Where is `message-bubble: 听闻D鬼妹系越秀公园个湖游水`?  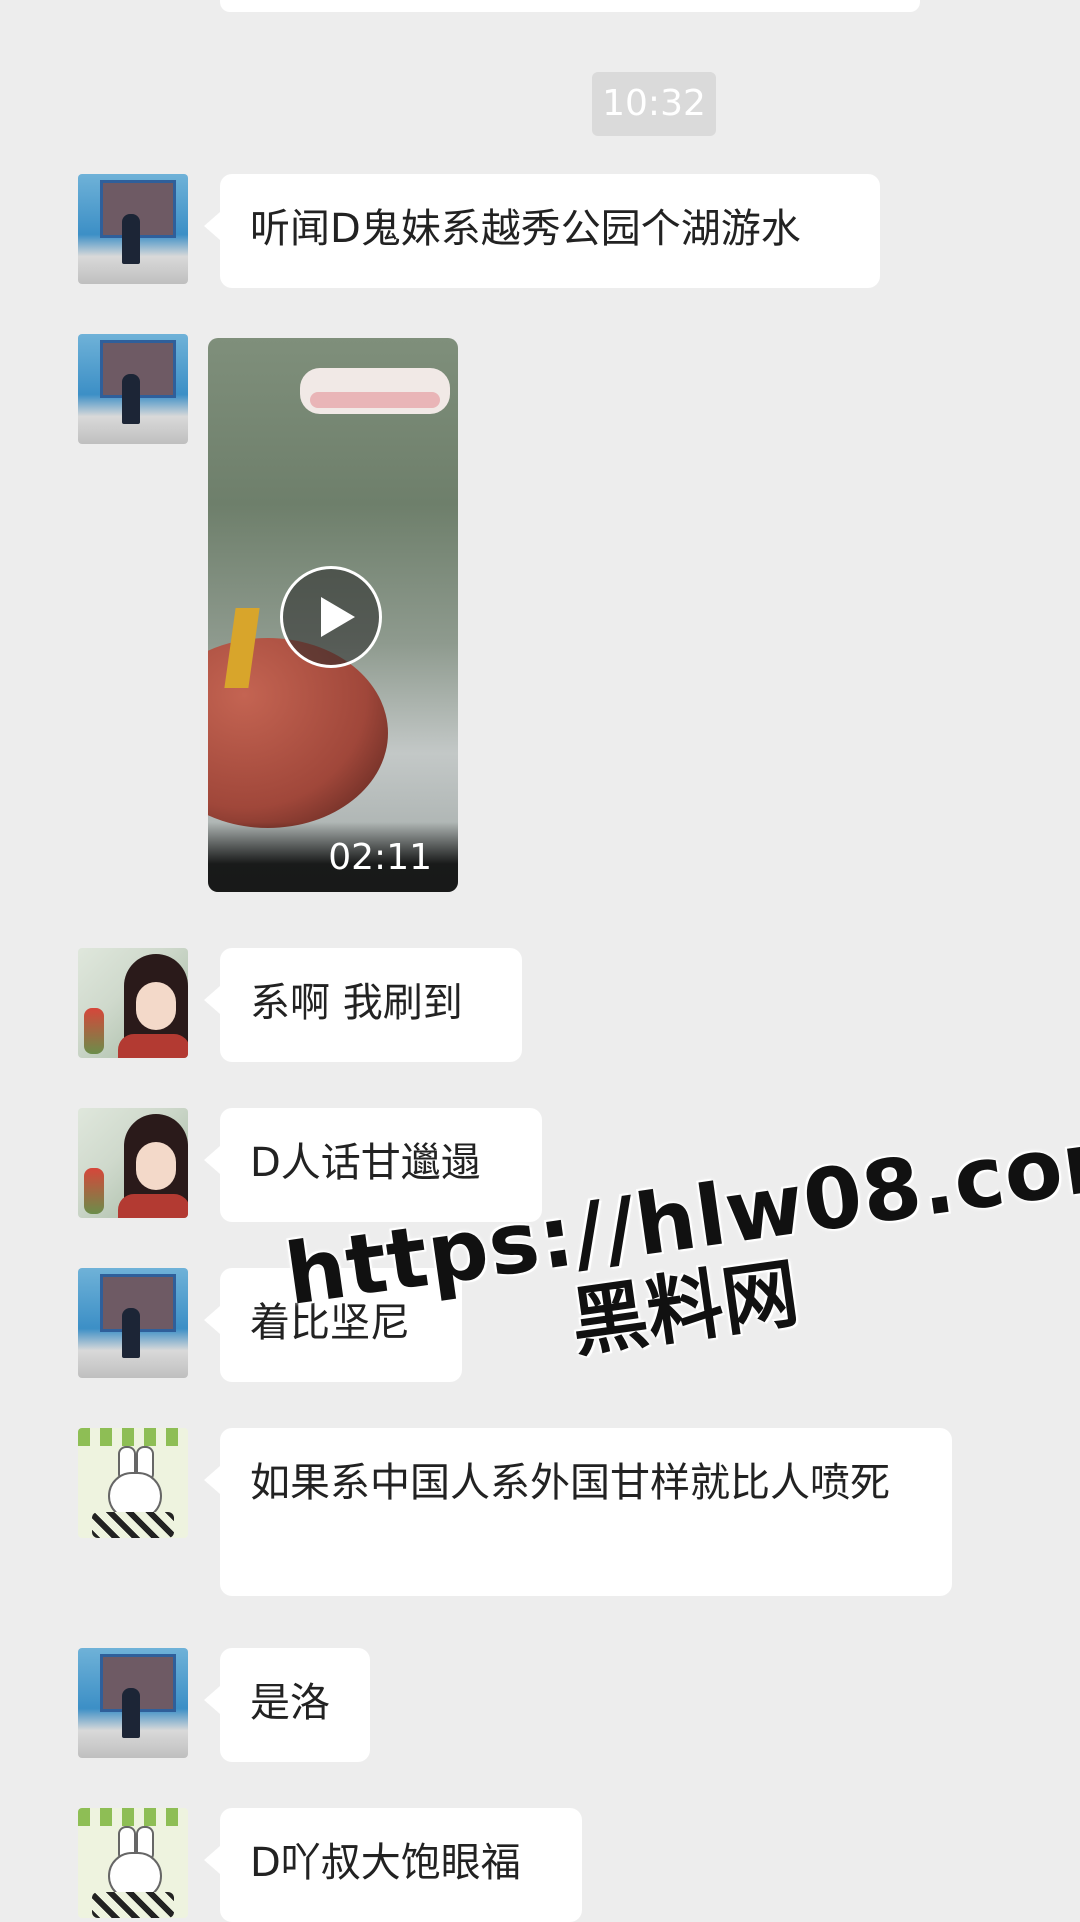
message-bubble: 听闻D鬼妹系越秀公园个湖游水 is located at coordinates (542, 231).